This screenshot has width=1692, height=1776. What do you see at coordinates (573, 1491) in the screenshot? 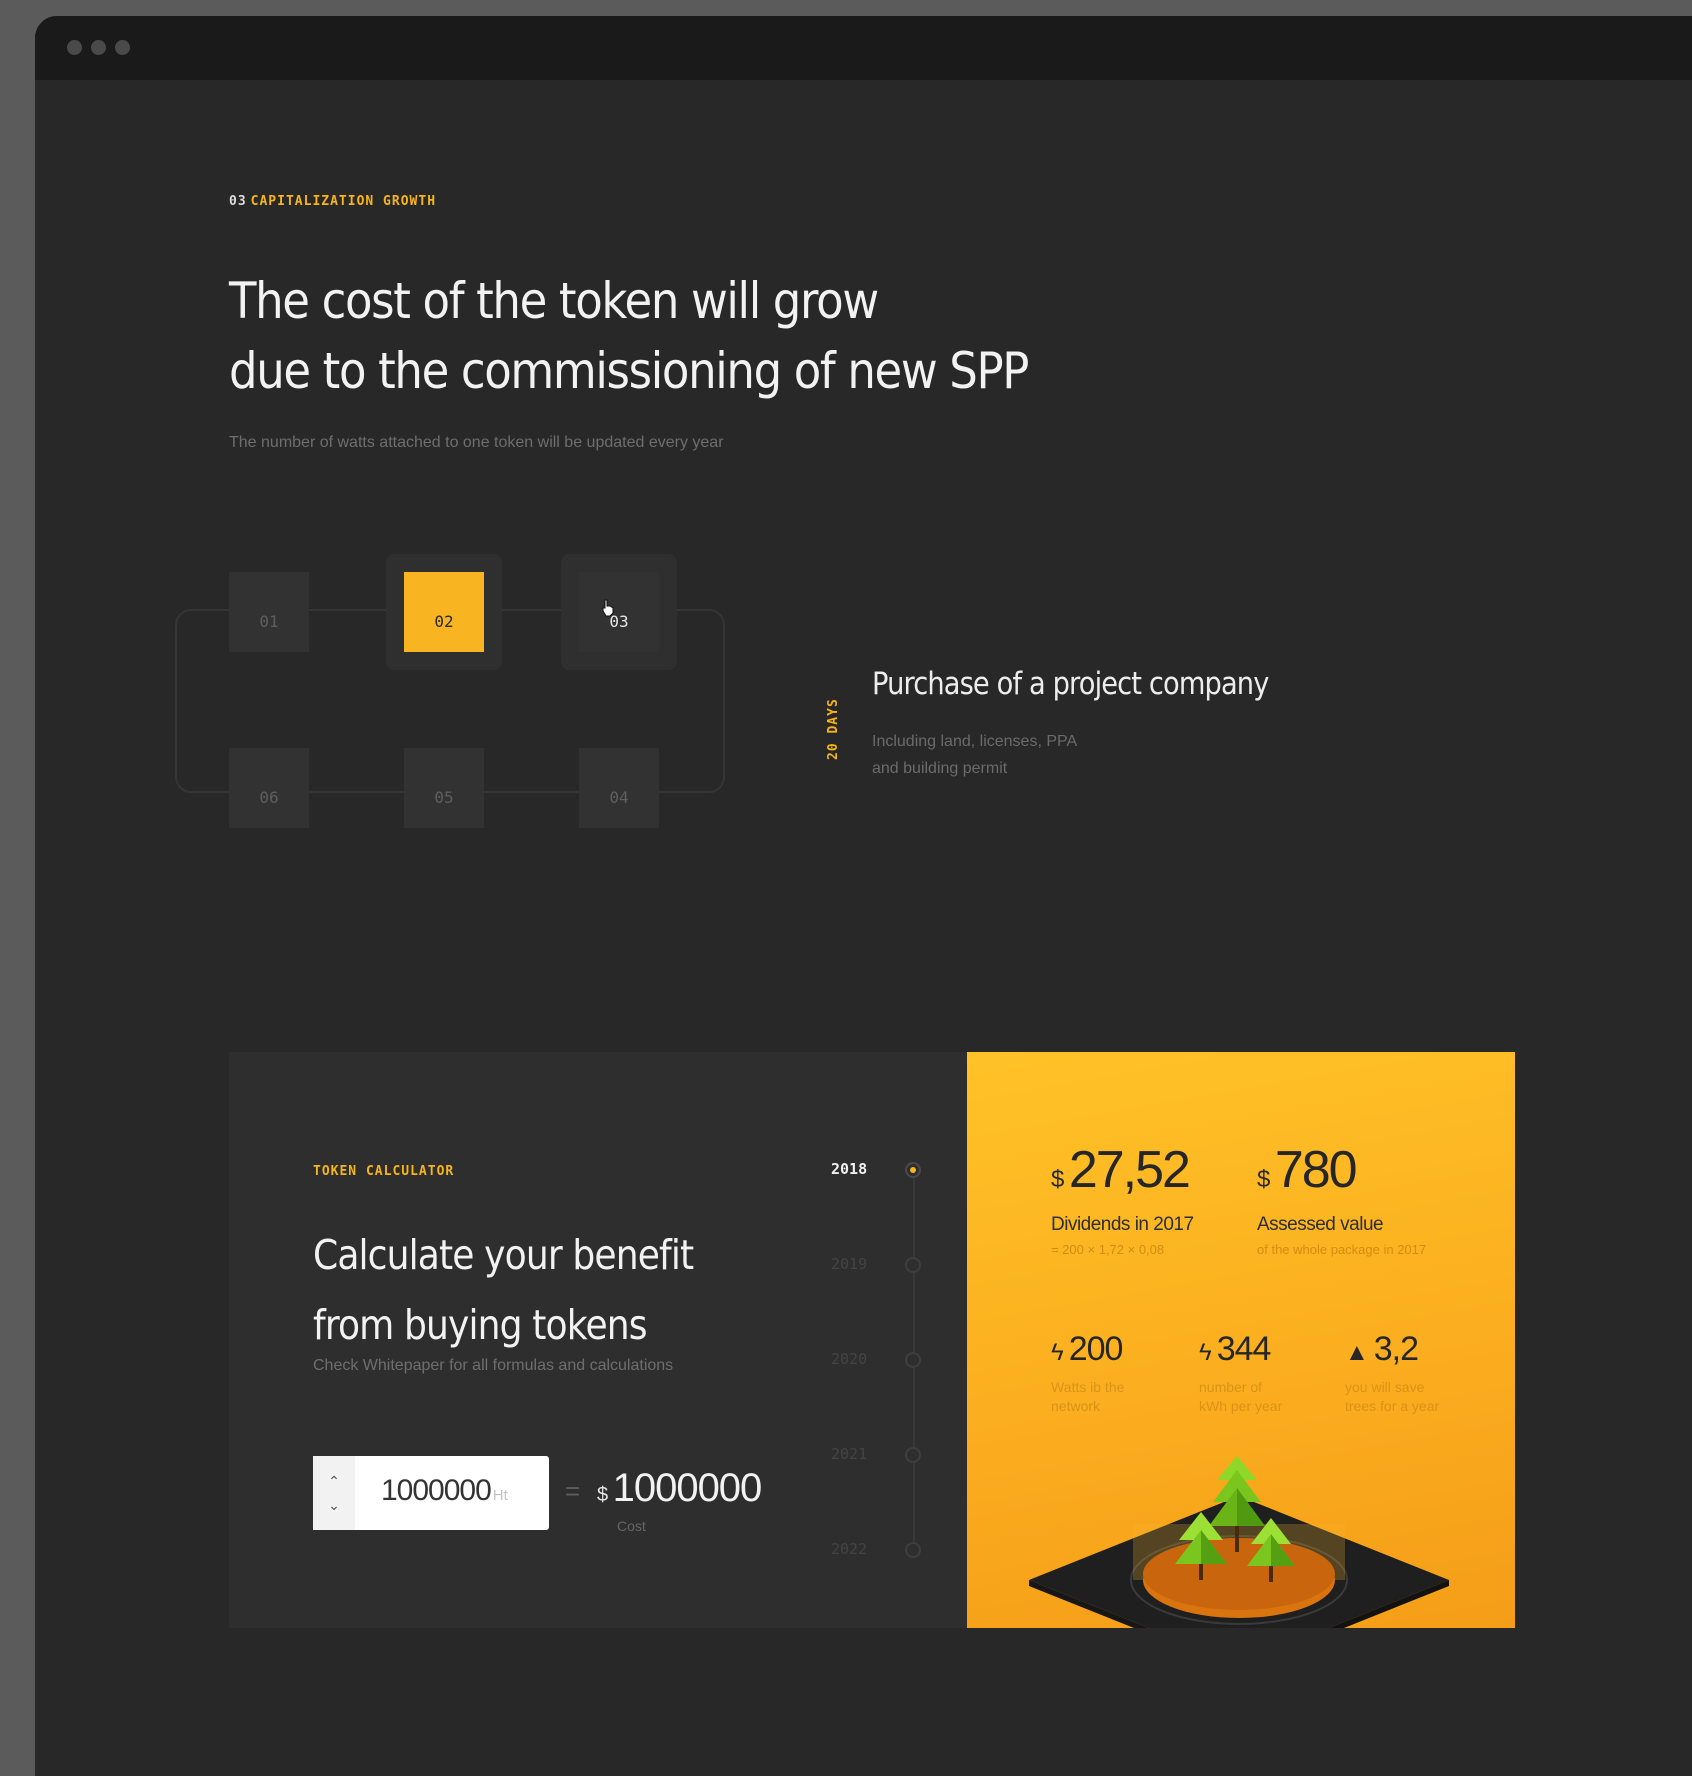
I see `equals-sign: =` at bounding box center [573, 1491].